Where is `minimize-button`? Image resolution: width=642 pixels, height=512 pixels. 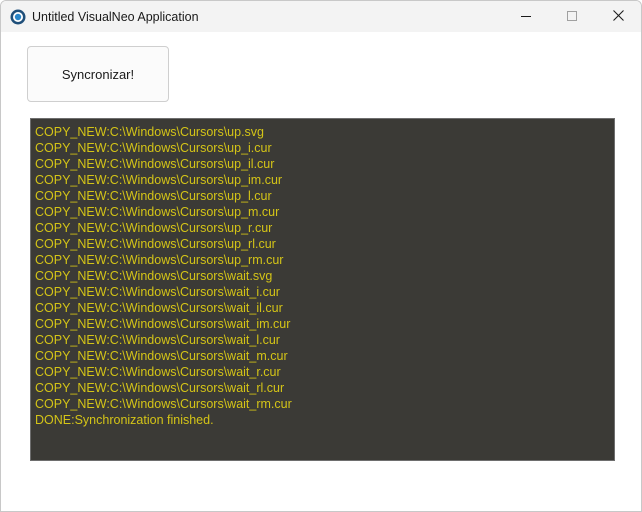
minimize-button is located at coordinates (526, 16).